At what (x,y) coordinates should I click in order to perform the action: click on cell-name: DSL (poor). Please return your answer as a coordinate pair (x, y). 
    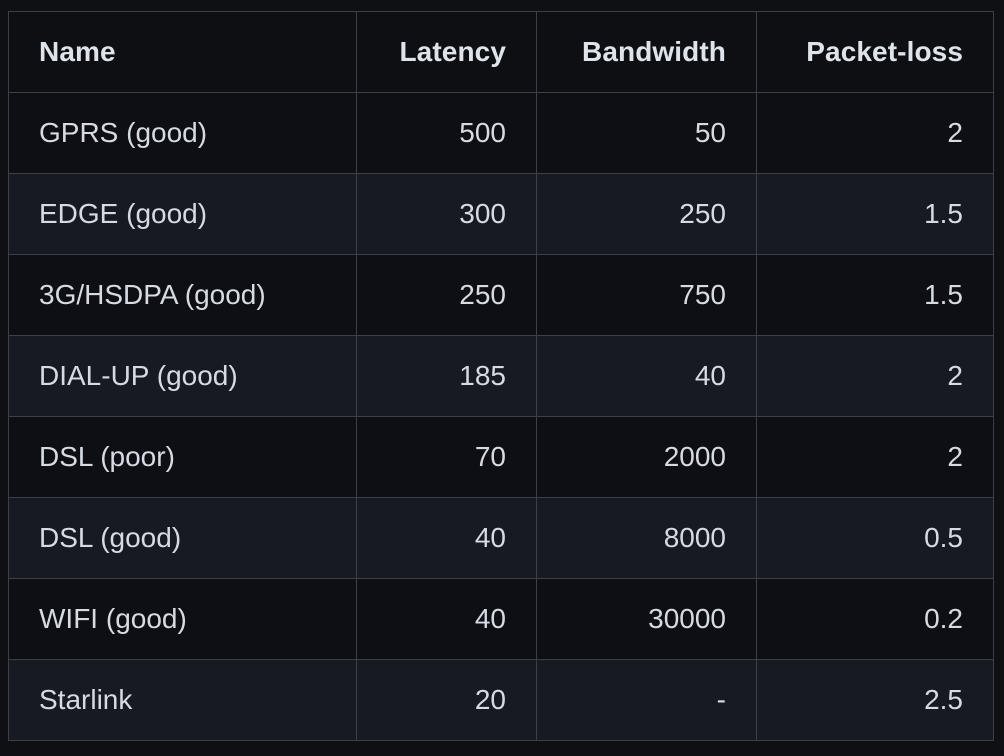
    Looking at the image, I should click on (182, 457).